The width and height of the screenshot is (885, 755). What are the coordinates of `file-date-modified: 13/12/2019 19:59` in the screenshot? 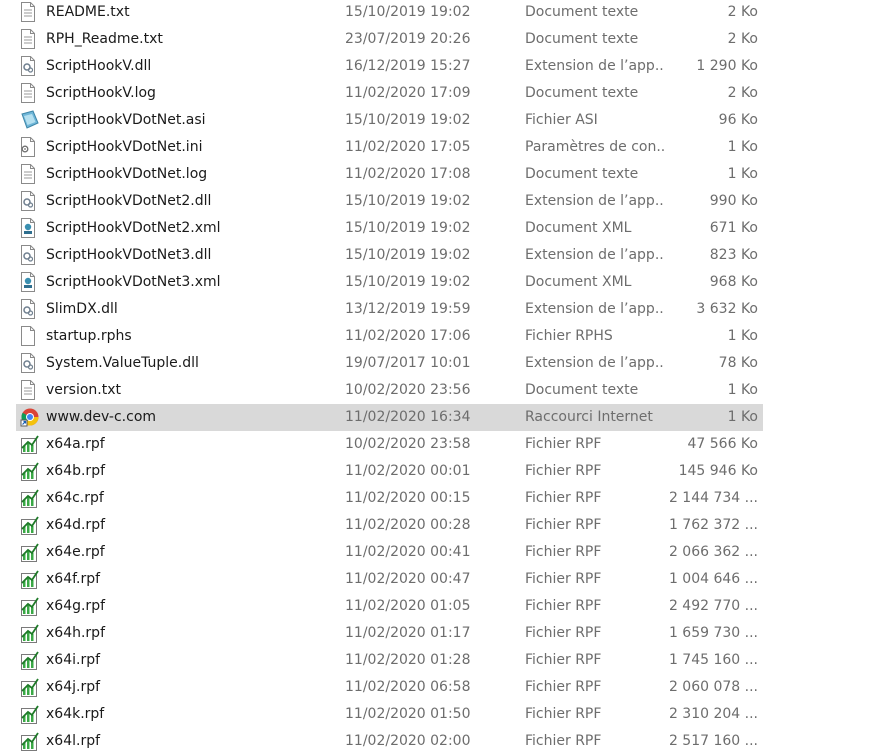 It's located at (408, 309).